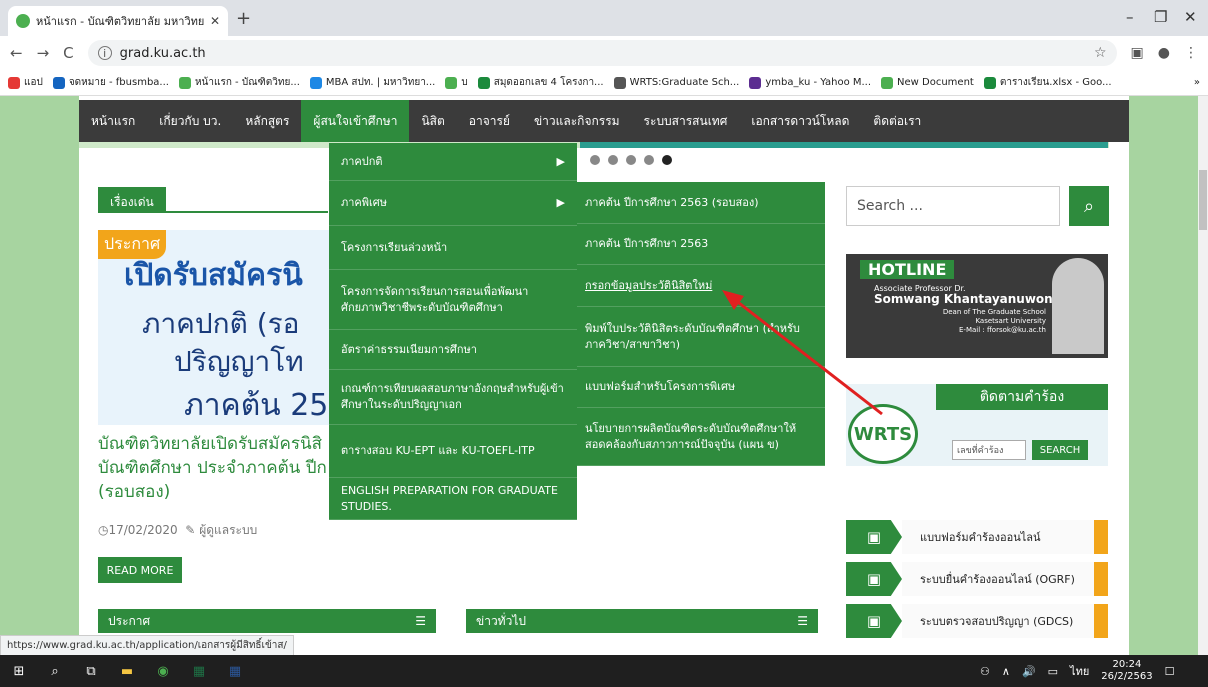 This screenshot has width=1208, height=687. I want to click on minimize-button: –, so click(1130, 17).